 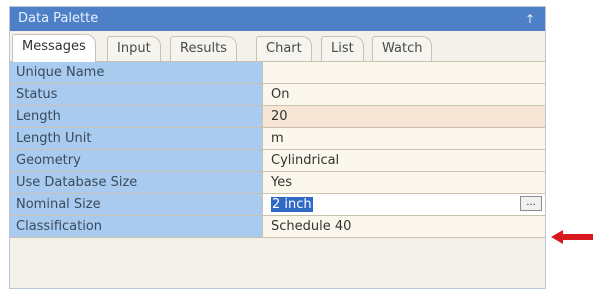 What do you see at coordinates (136, 72) in the screenshot?
I see `property-name: Unique Name` at bounding box center [136, 72].